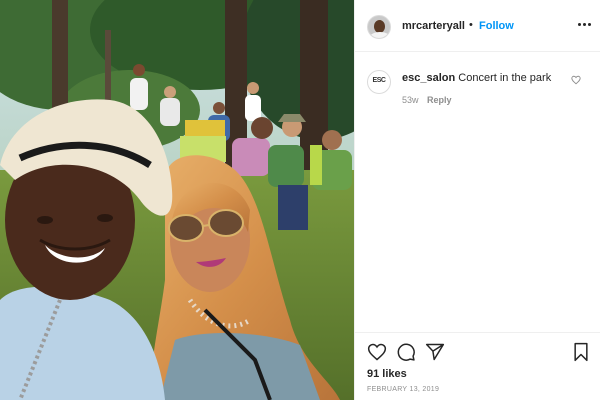  What do you see at coordinates (435, 352) in the screenshot?
I see `share-icon` at bounding box center [435, 352].